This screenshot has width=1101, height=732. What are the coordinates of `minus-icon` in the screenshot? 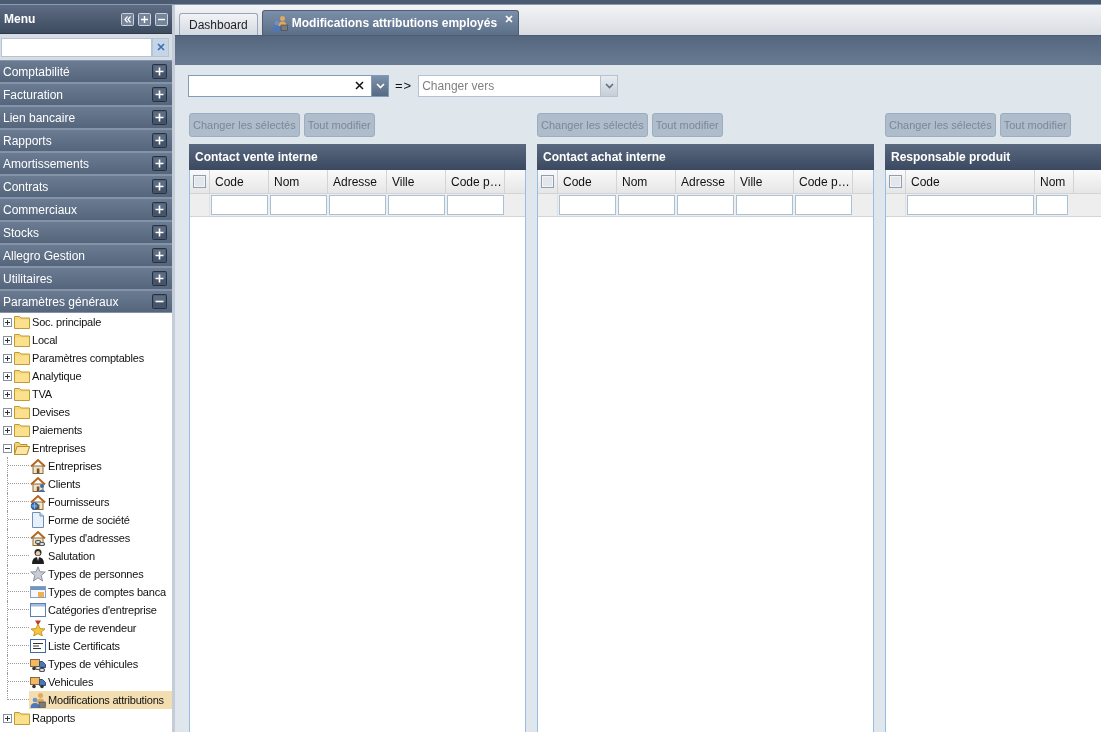 It's located at (159, 301).